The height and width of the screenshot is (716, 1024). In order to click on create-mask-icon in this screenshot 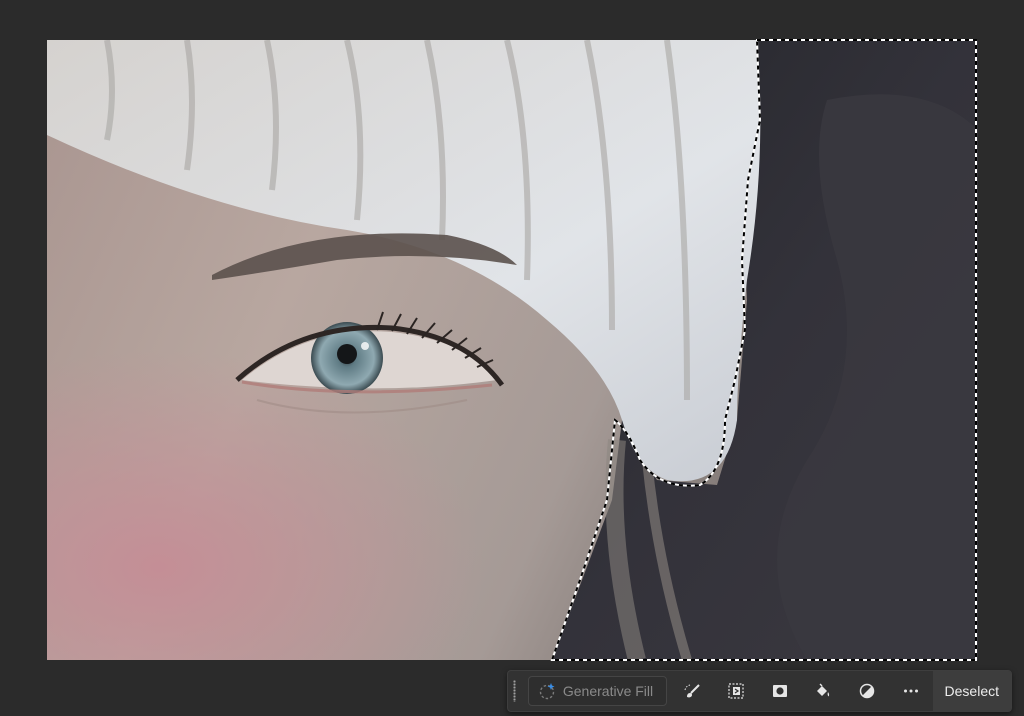, I will do `click(779, 691)`.